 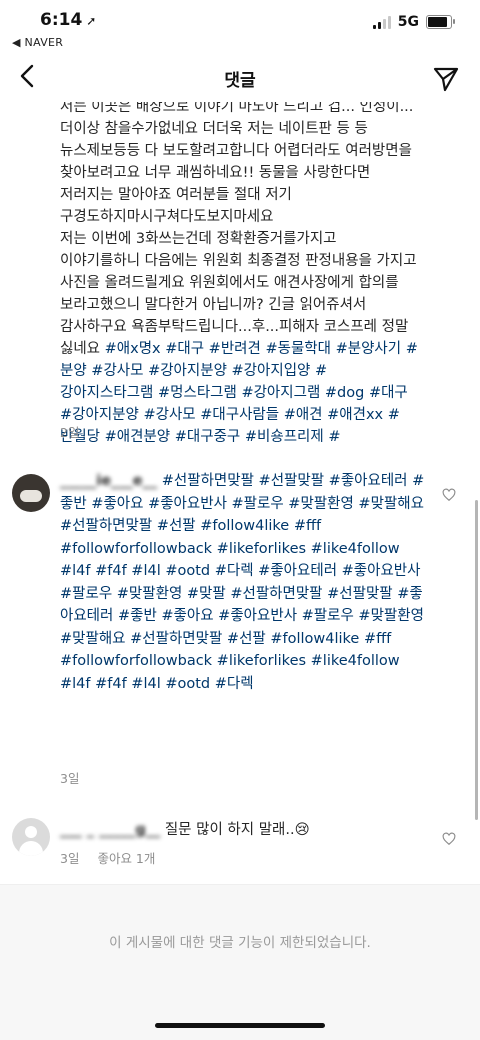 I want to click on comment-1-time: 2일, so click(x=70, y=432).